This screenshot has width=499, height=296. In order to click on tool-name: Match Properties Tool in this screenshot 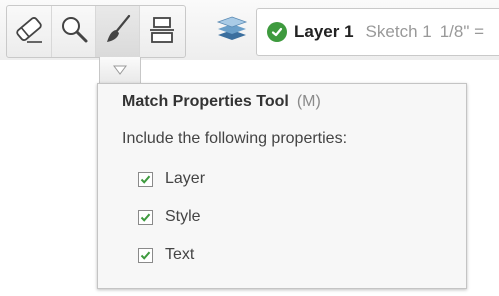, I will do `click(205, 101)`.